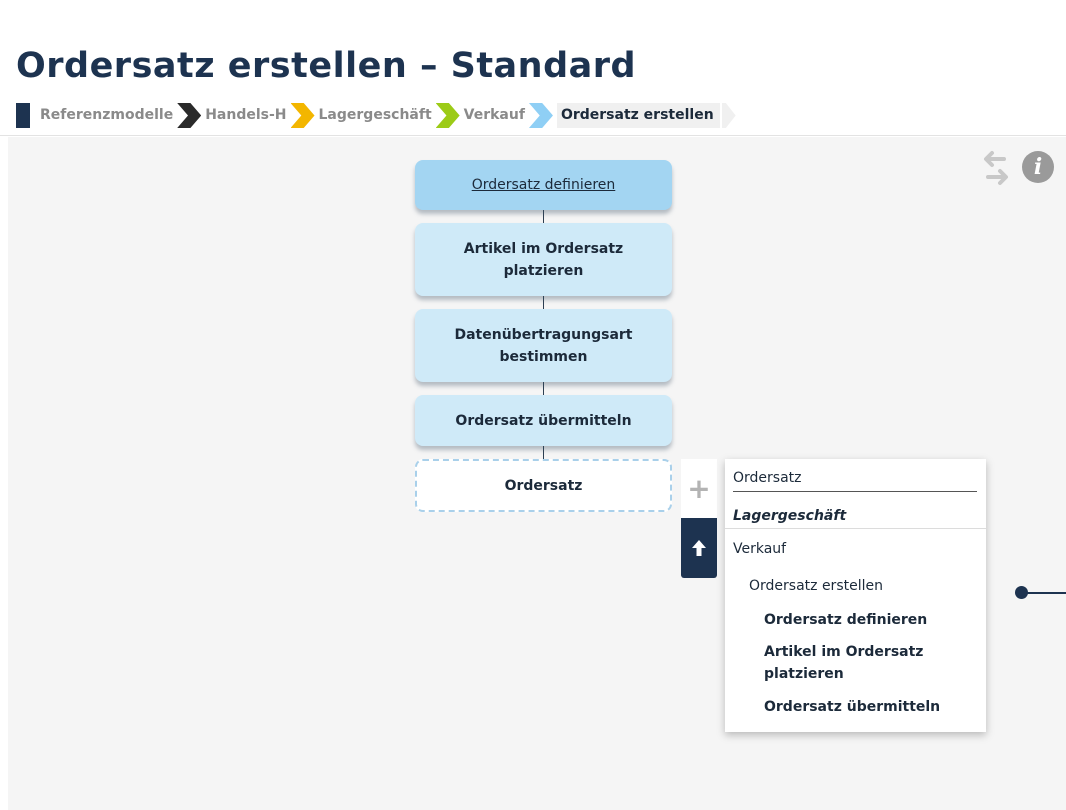 This screenshot has height=810, width=1066. Describe the element at coordinates (1019, 169) in the screenshot. I see `canvas-tools: i` at that location.